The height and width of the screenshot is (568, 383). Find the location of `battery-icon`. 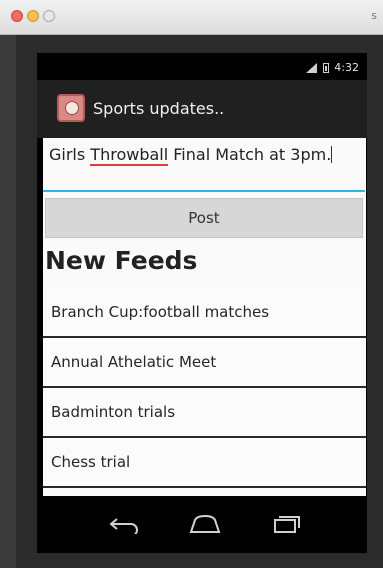

battery-icon is located at coordinates (326, 67).